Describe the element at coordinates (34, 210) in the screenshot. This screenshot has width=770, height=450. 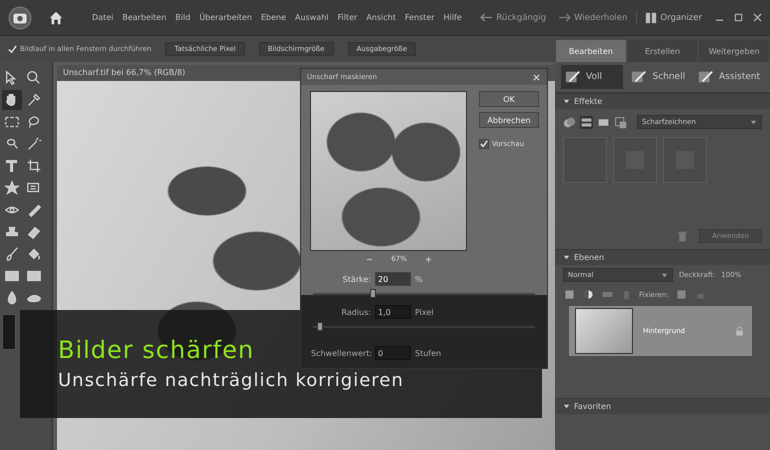
I see `healing-icon` at that location.